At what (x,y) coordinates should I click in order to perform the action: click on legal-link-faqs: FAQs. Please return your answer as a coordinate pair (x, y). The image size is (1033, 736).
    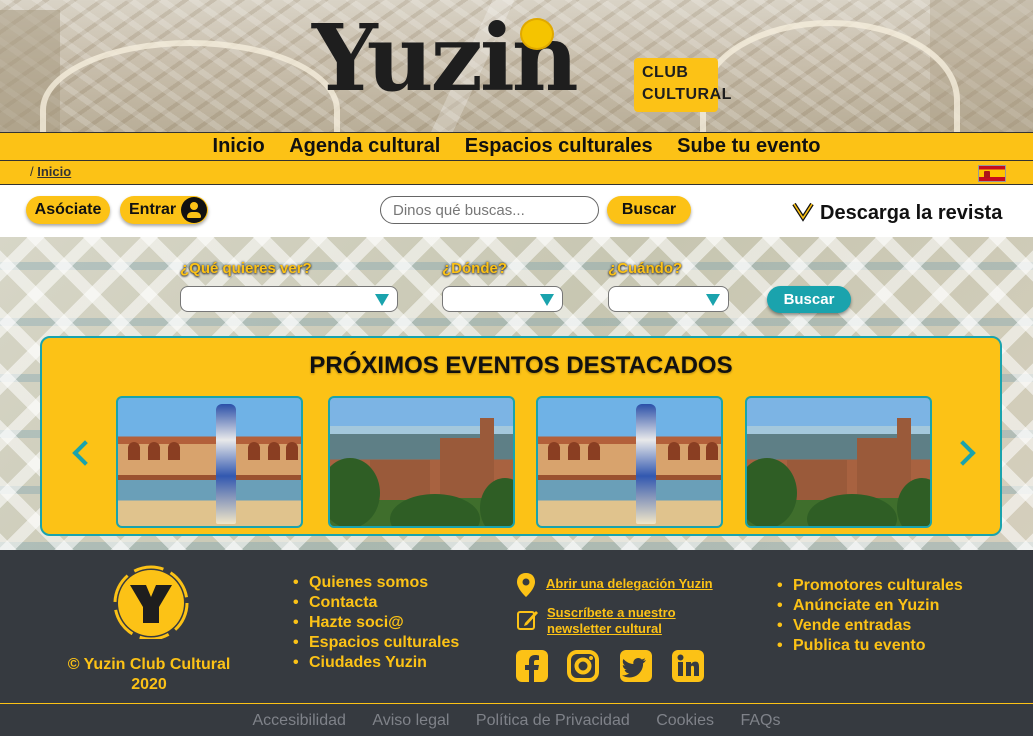
    Looking at the image, I should click on (760, 720).